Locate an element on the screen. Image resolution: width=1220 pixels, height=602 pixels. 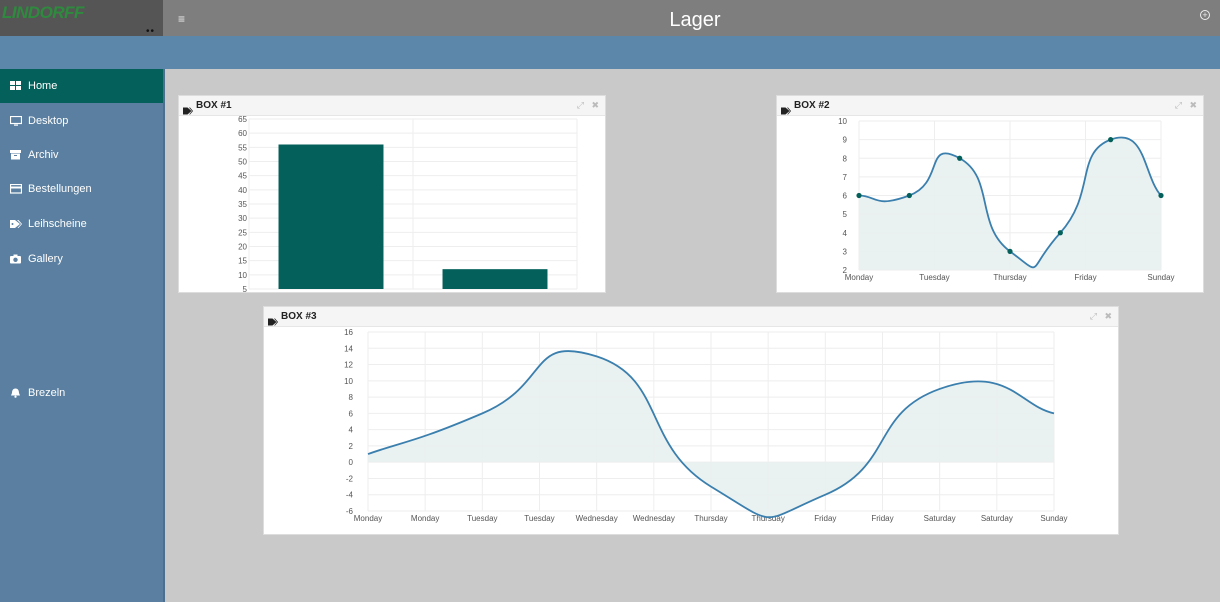
bar-chart: 5101520253035404550556065LagerVerliehen is located at coordinates (408, 208).